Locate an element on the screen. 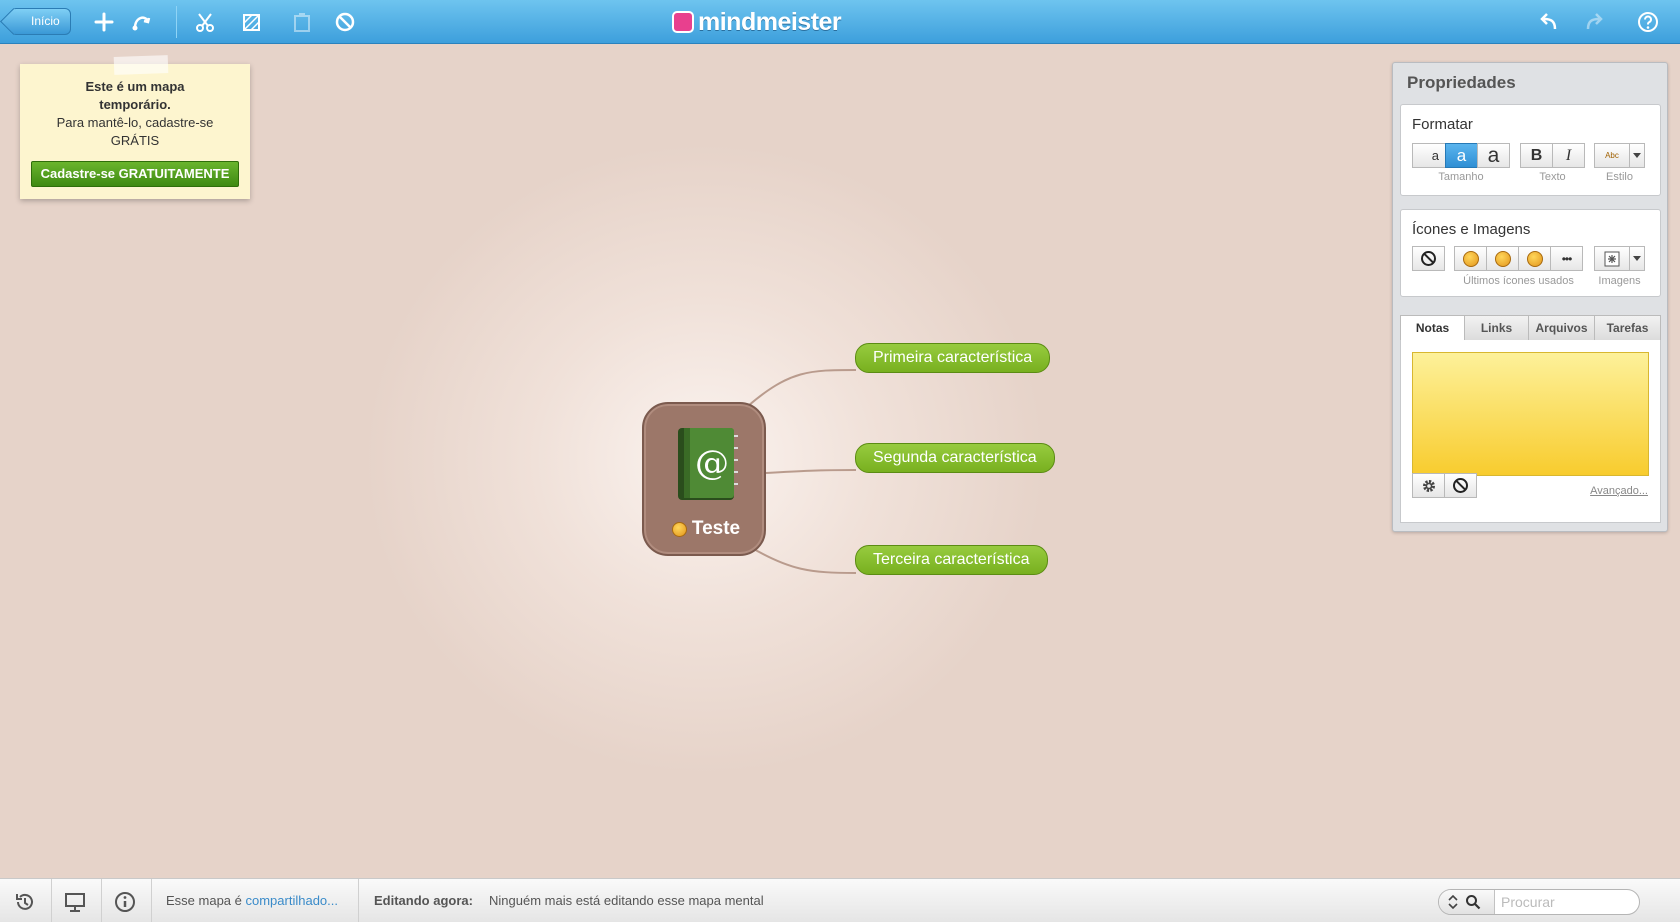  tab-tasks: Tarefas is located at coordinates (1627, 328).